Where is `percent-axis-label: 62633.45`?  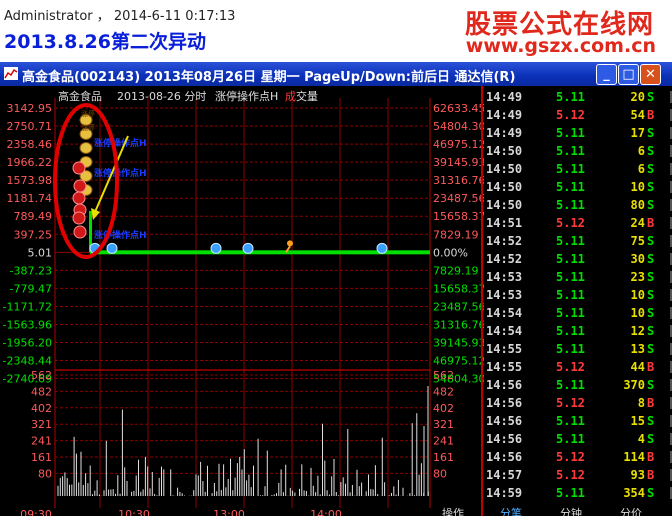 percent-axis-label: 62633.45 is located at coordinates (458, 108).